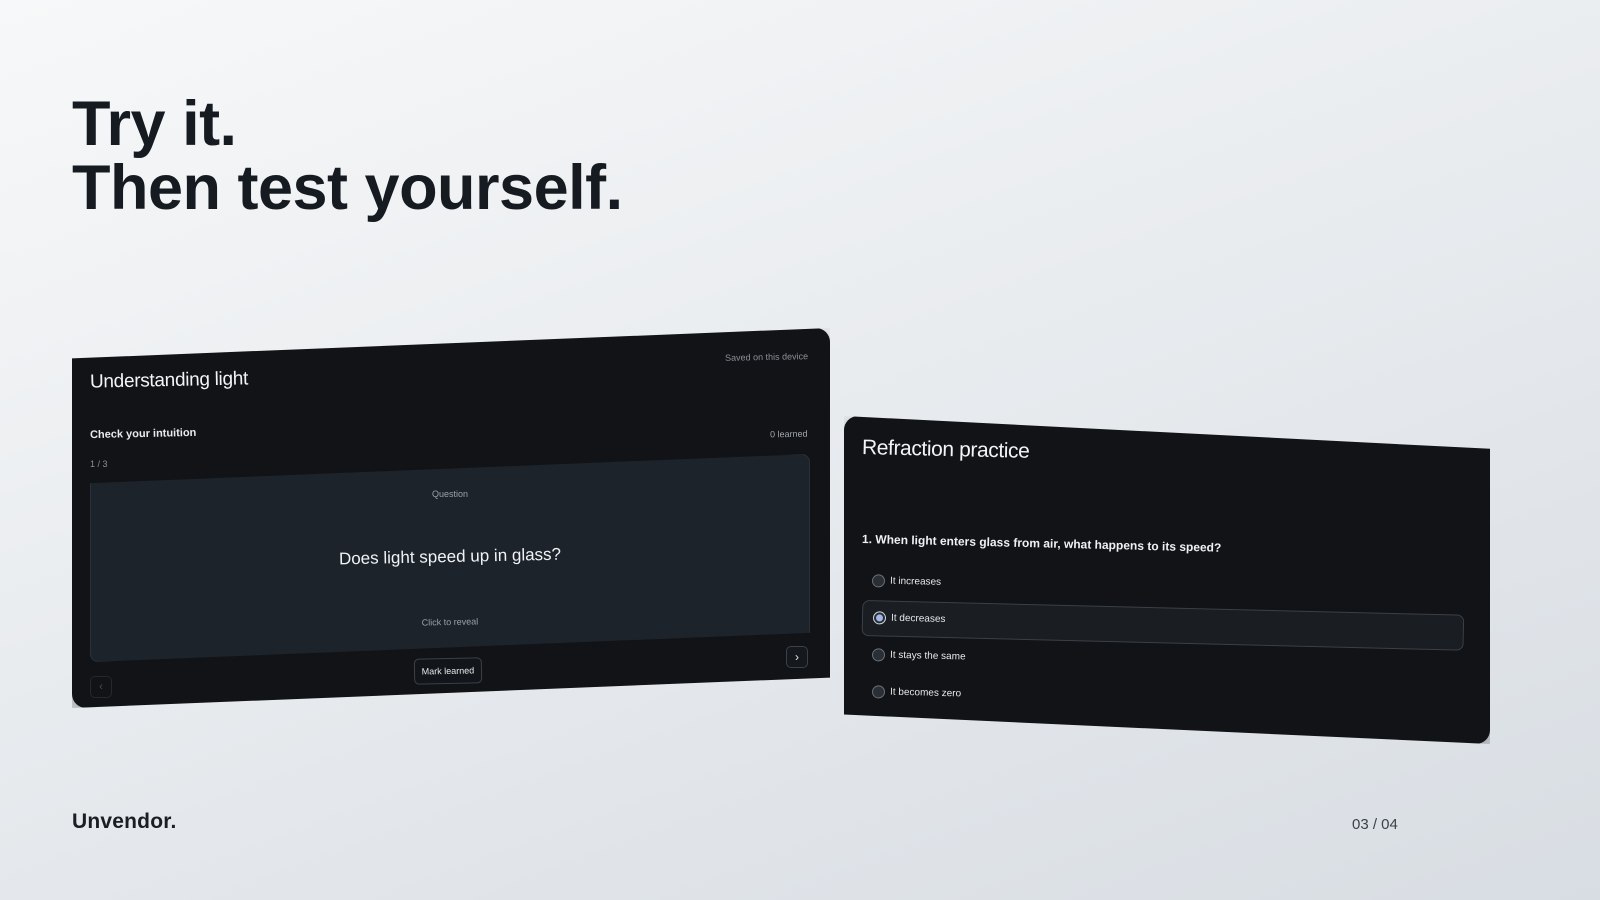 The image size is (1600, 900). What do you see at coordinates (927, 656) in the screenshot?
I see `quiz-option-label: It stays the same` at bounding box center [927, 656].